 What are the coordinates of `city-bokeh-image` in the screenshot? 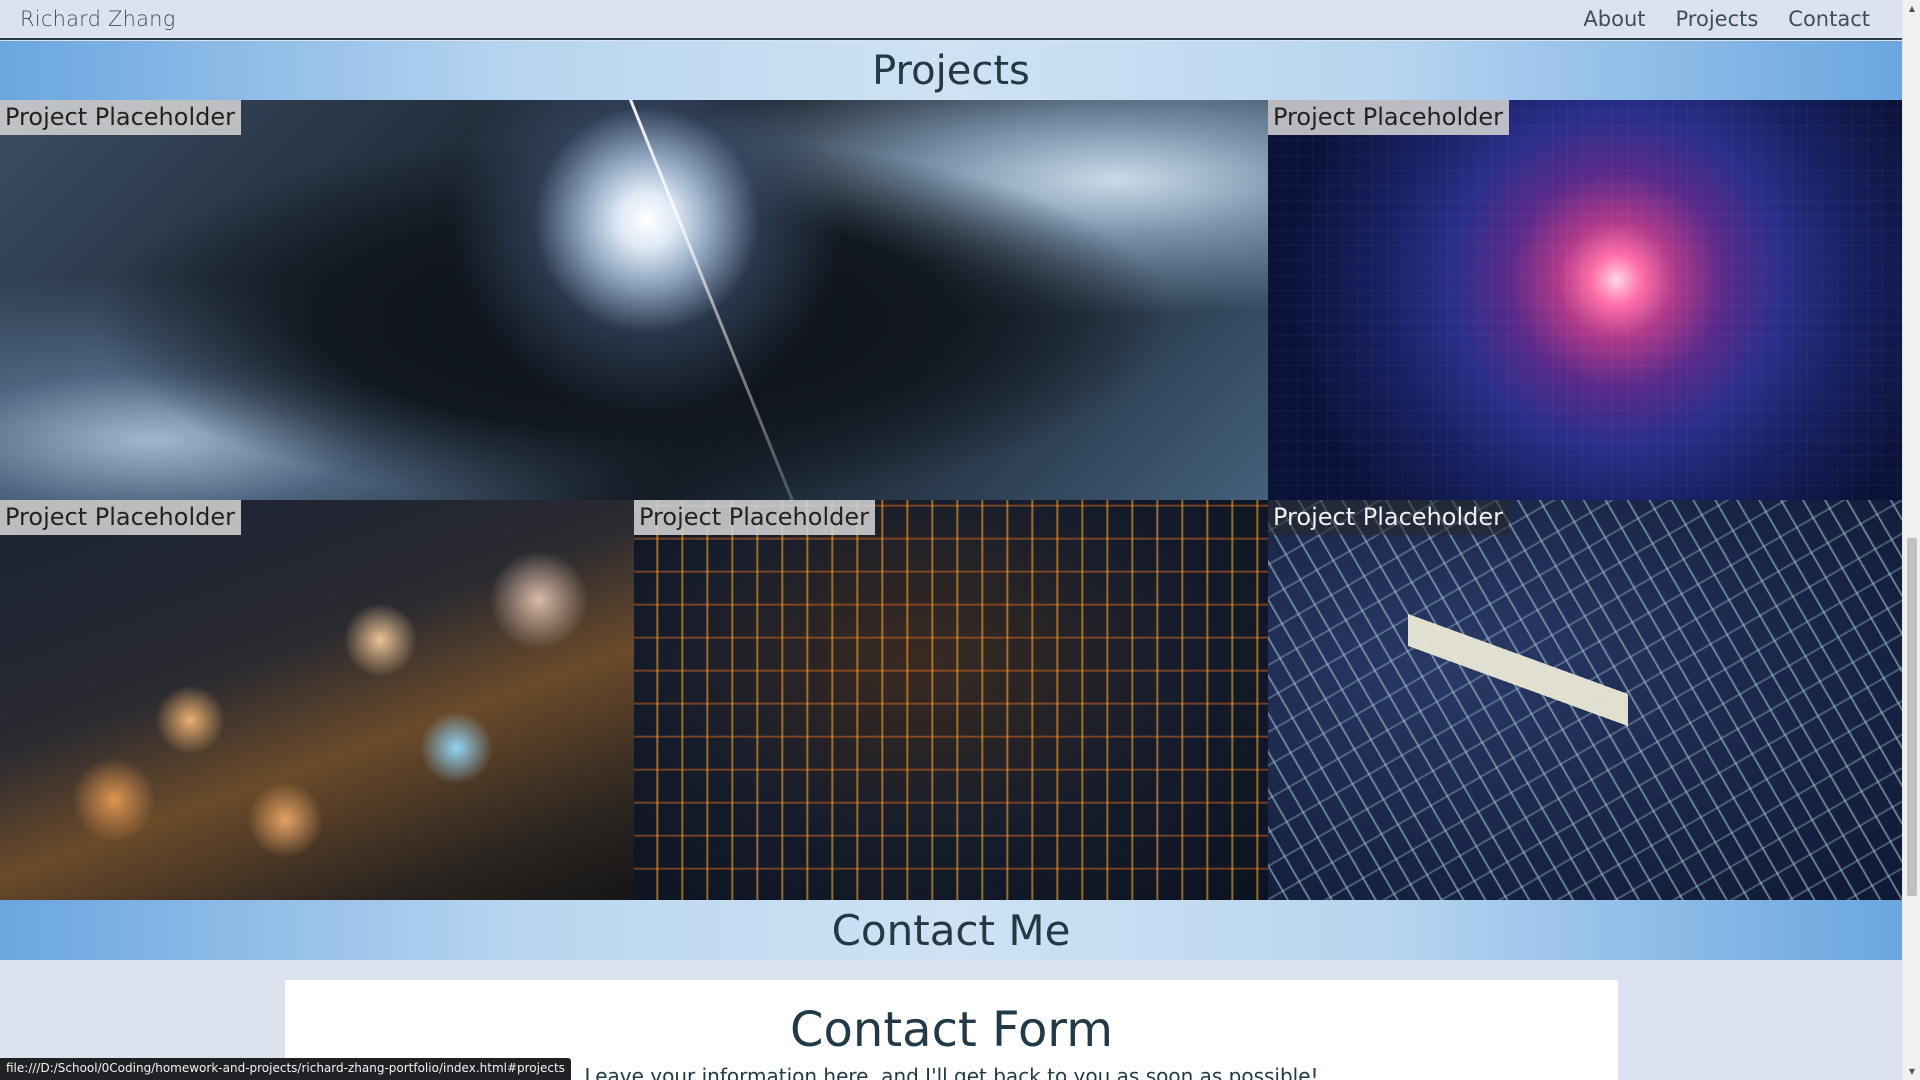 It's located at (317, 700).